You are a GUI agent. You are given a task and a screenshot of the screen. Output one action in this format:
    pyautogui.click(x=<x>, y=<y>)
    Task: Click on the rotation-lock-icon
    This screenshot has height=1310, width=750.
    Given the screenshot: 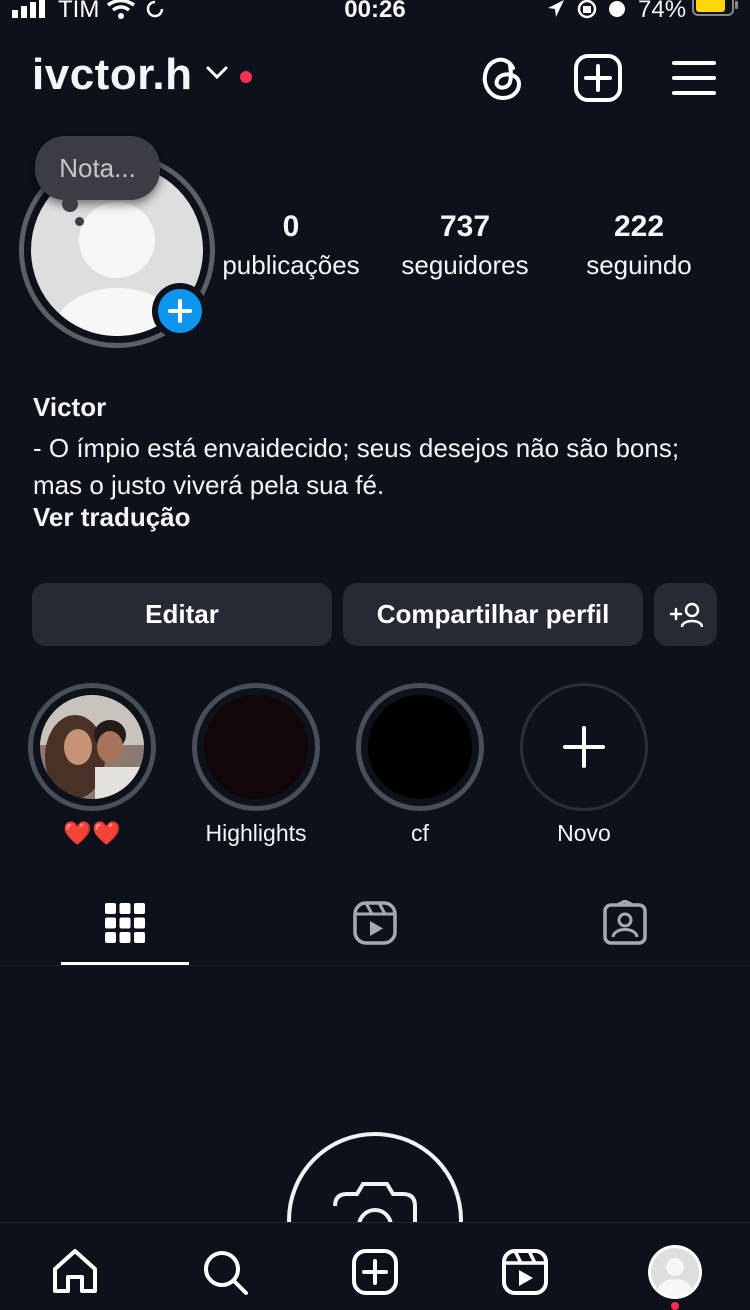 What is the action you would take?
    pyautogui.click(x=587, y=9)
    